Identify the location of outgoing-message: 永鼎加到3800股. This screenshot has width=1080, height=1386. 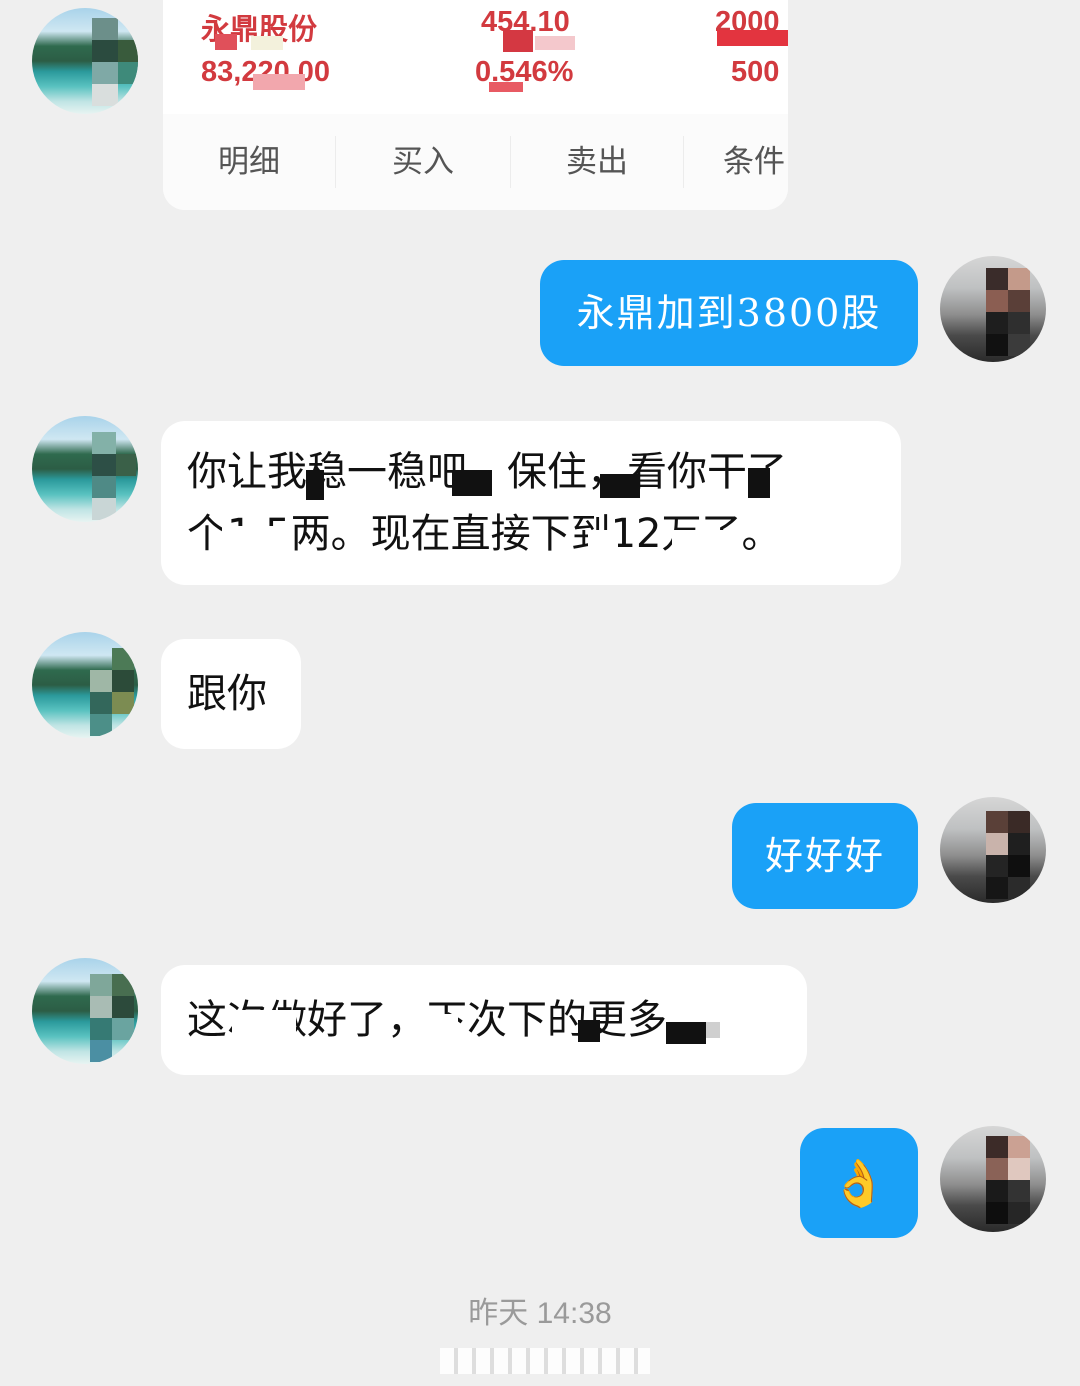
(729, 313).